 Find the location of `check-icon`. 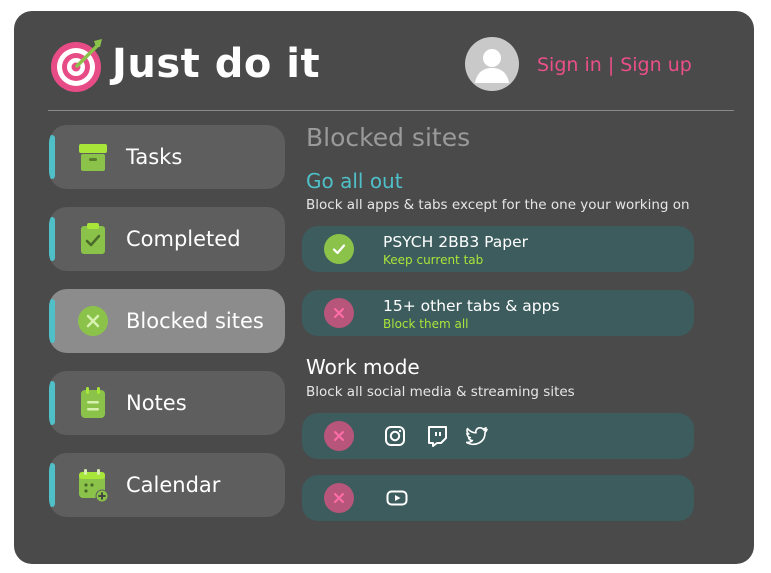

check-icon is located at coordinates (339, 249).